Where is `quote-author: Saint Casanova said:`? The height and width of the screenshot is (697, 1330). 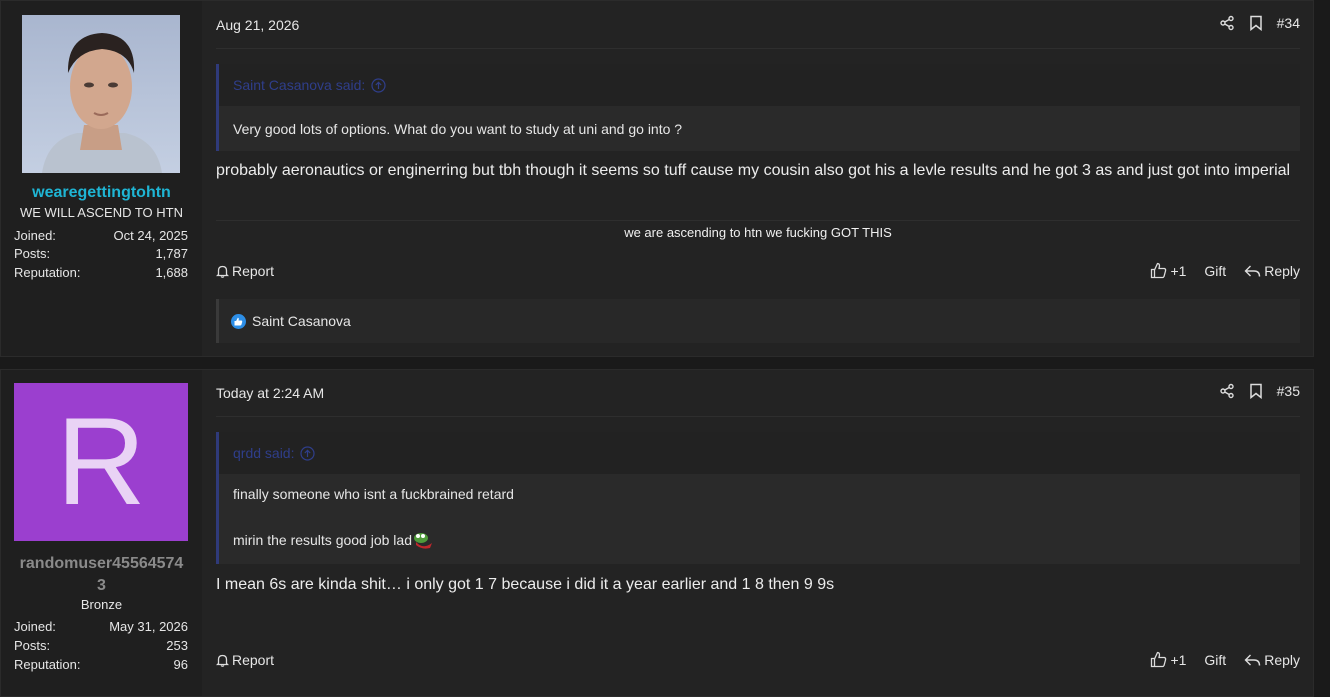
quote-author: Saint Casanova said: is located at coordinates (299, 85).